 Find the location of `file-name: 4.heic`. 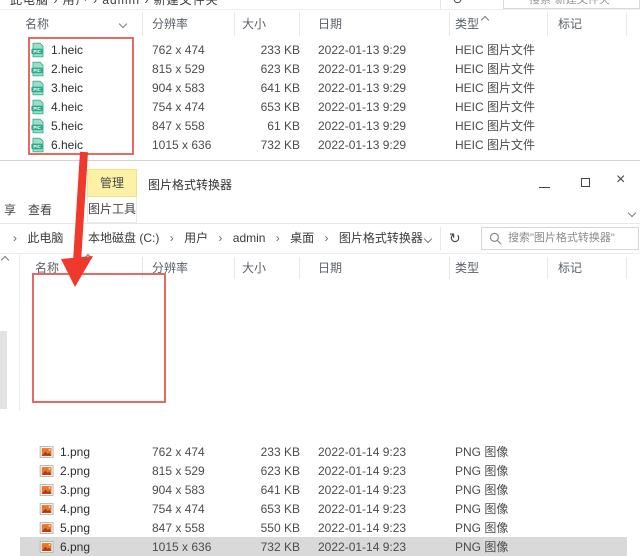

file-name: 4.heic is located at coordinates (67, 106).